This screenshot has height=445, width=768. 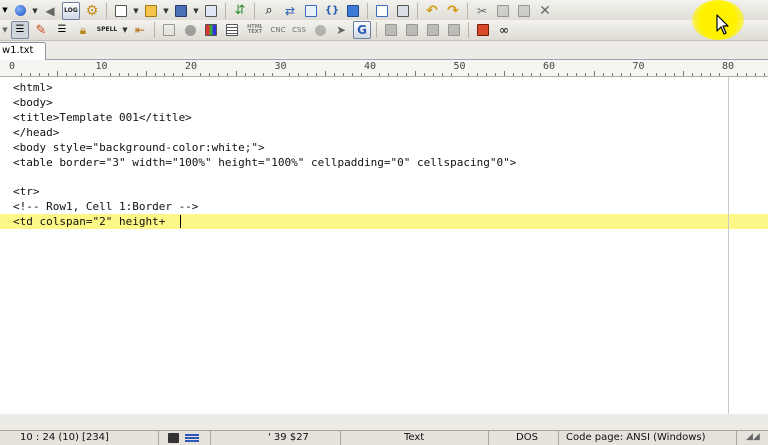 What do you see at coordinates (503, 11) in the screenshot?
I see `copy-icon` at bounding box center [503, 11].